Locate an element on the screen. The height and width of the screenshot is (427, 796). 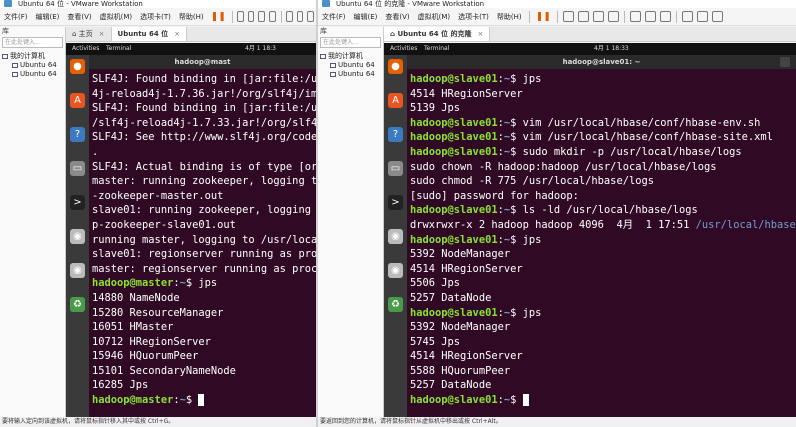
vm-icon is located at coordinates (15, 65).